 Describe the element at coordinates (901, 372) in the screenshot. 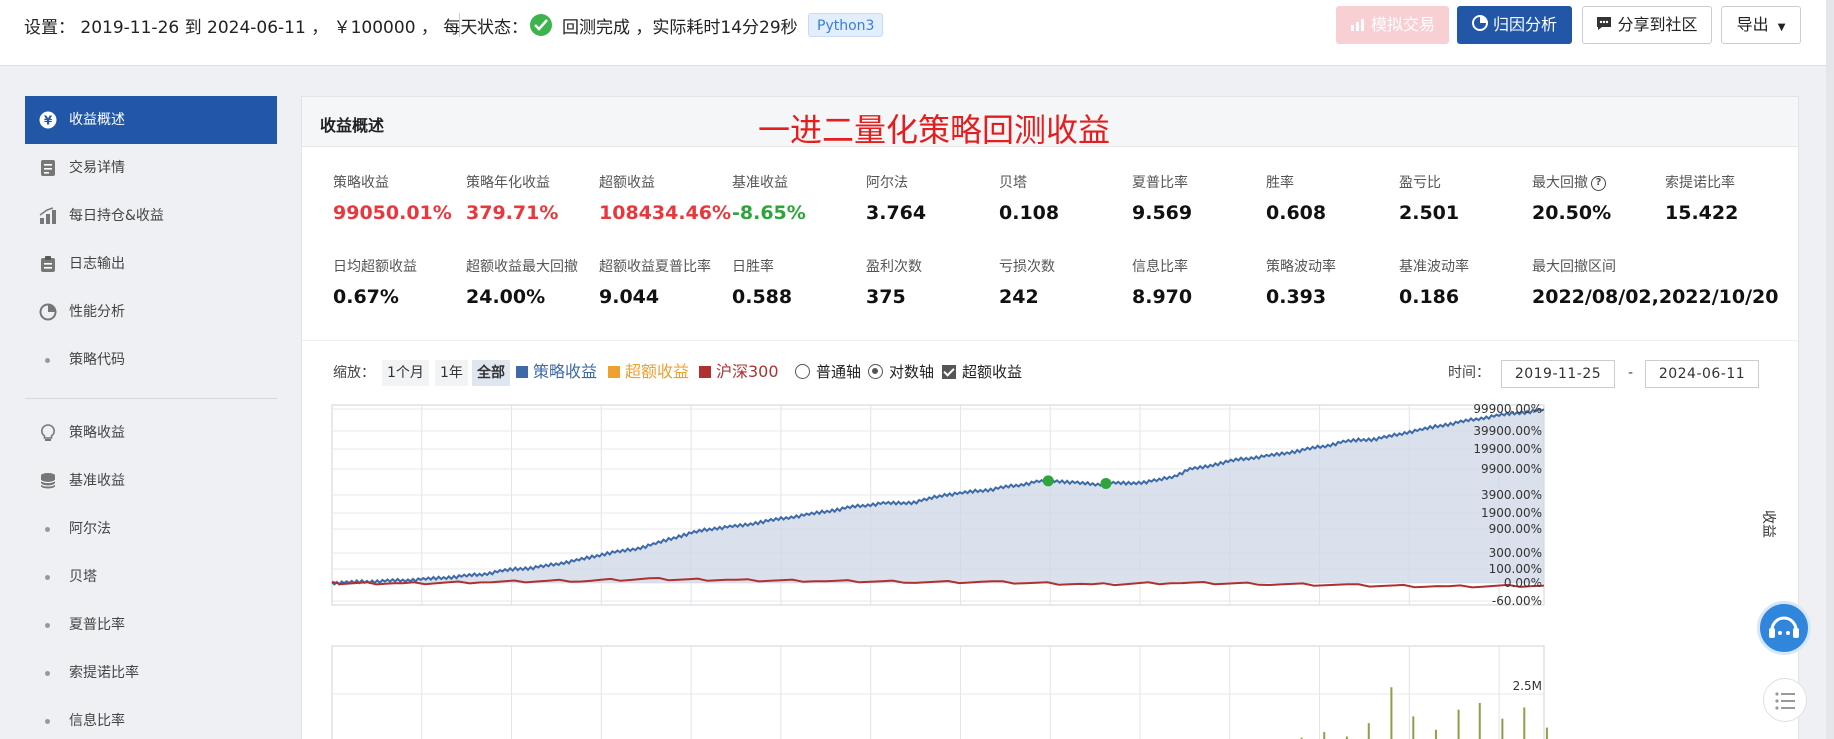

I see `axis-log-radio: 对数轴` at that location.